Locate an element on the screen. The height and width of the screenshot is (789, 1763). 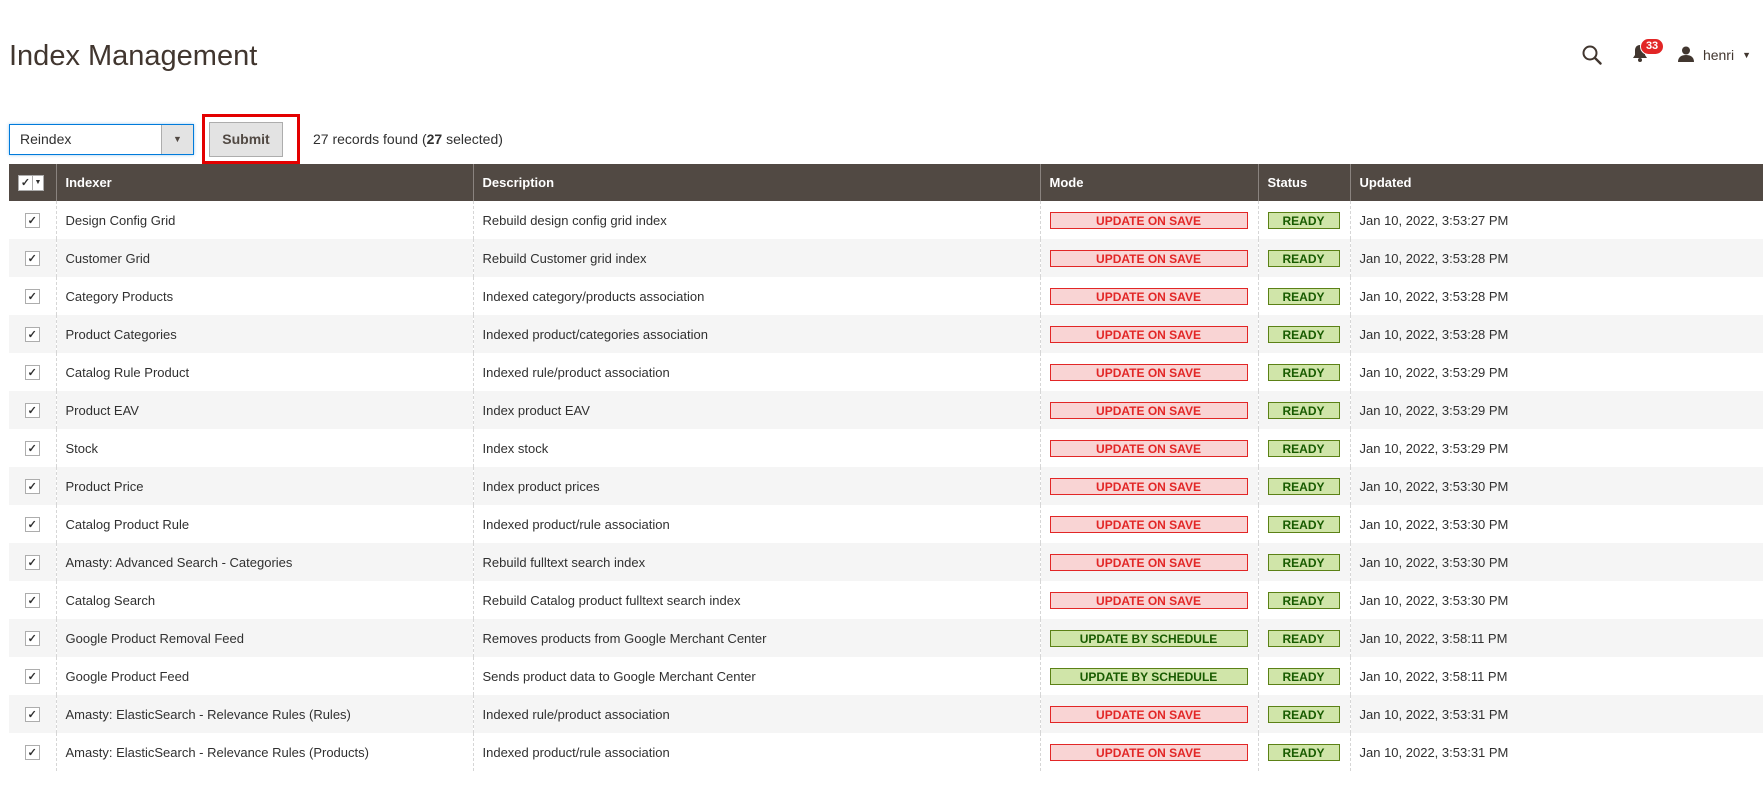
user-icon is located at coordinates (1686, 55).